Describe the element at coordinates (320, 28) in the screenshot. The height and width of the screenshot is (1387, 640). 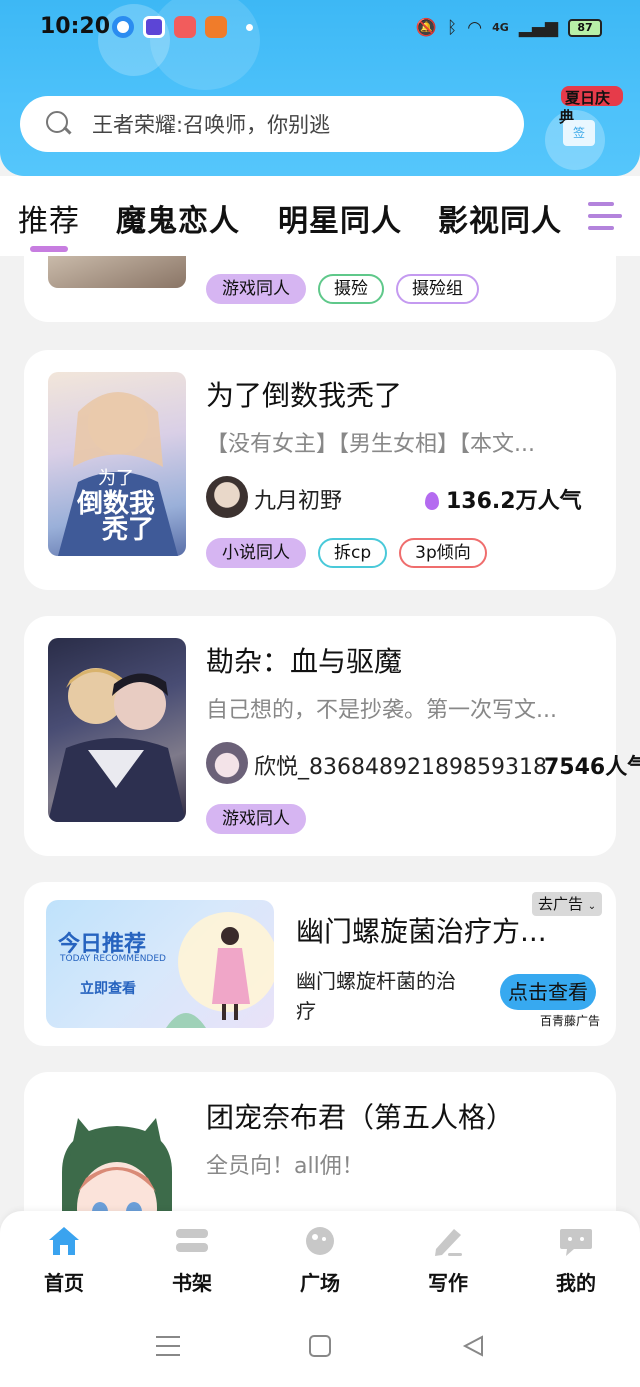
I see `status-bar: 10:20 🔕 ᛒ ◠ 4G ▂▄▆ 87` at that location.